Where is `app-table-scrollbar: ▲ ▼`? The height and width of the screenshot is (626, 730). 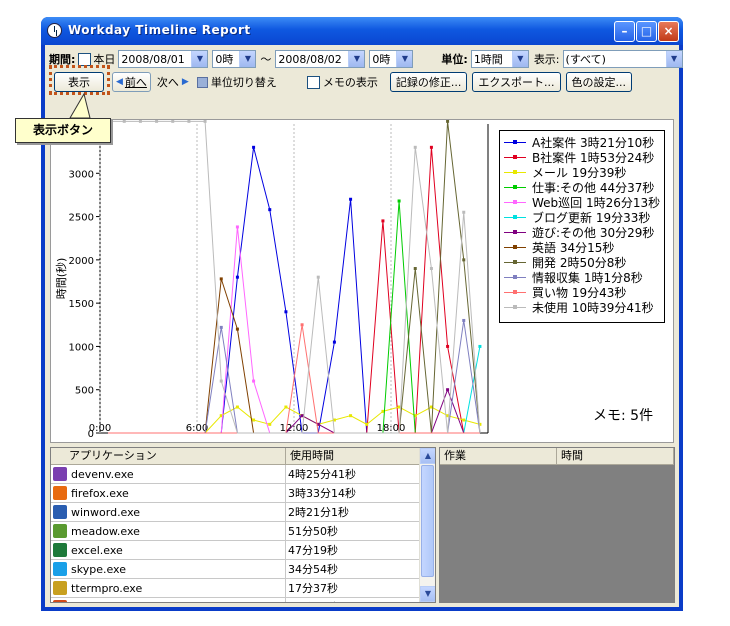
app-table-scrollbar: ▲ ▼ is located at coordinates (427, 525).